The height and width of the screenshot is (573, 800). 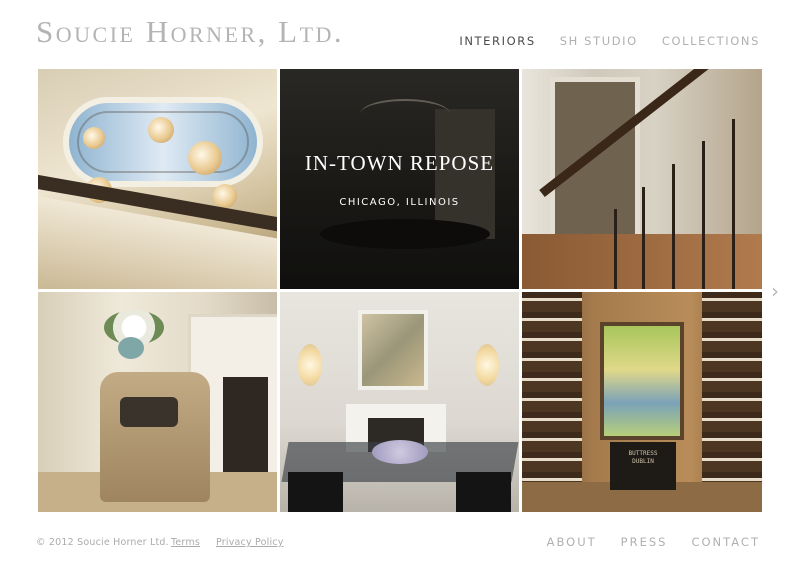 I want to click on footer-link-about: ABOUT, so click(x=572, y=542).